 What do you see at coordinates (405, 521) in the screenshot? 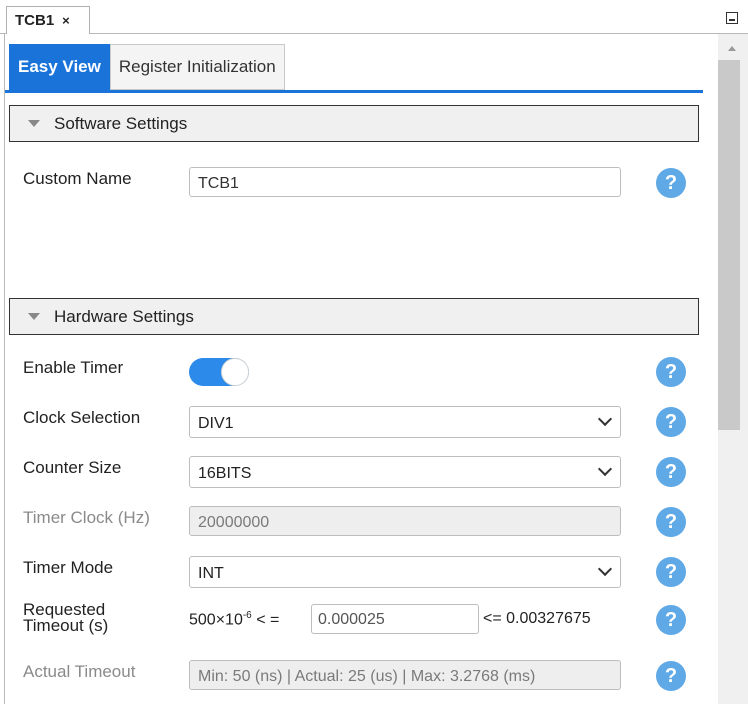
I see `timer-clock-field: 20000000` at bounding box center [405, 521].